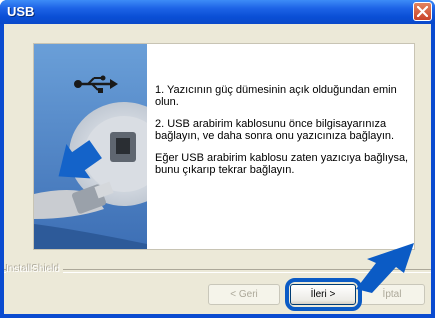 The height and width of the screenshot is (318, 435). I want to click on next-button-highlight, so click(323, 294).